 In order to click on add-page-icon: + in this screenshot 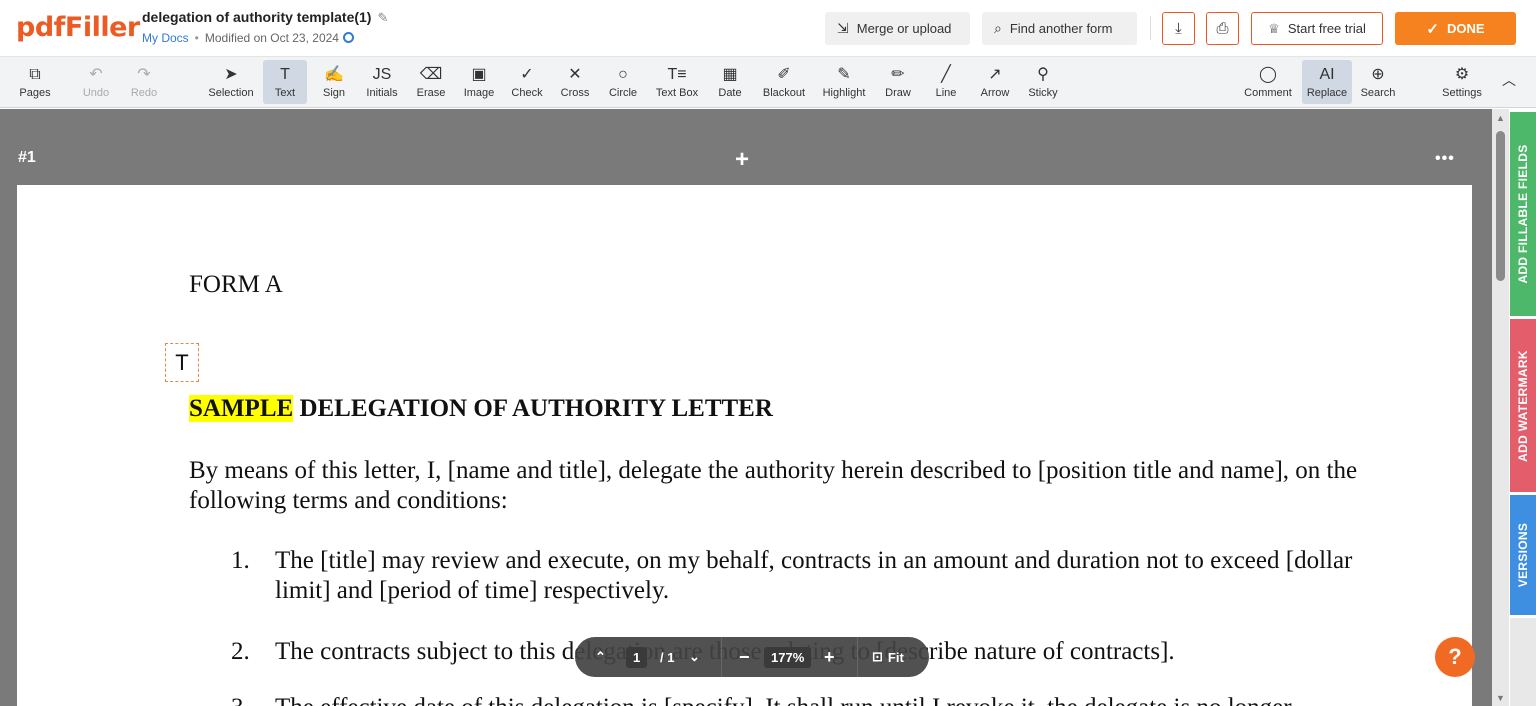, I will do `click(742, 160)`.